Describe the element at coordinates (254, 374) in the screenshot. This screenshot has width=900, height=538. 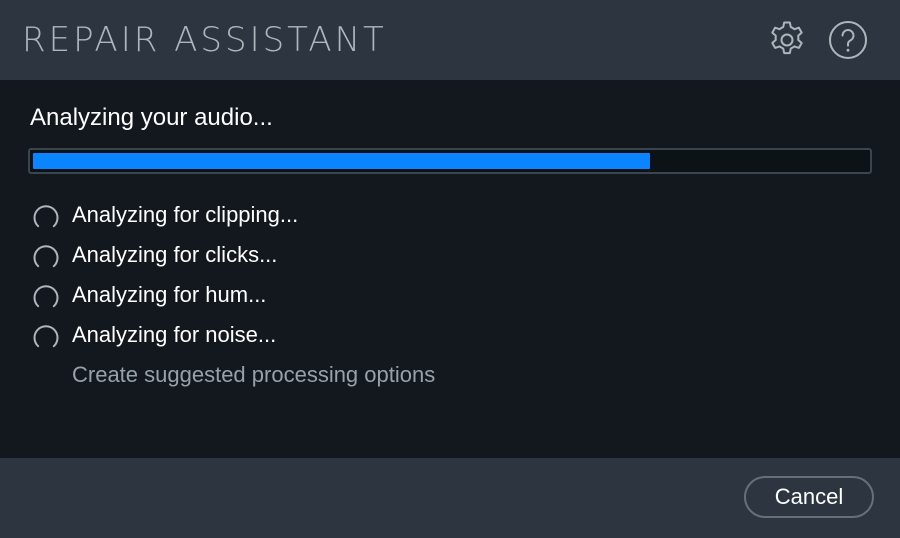
I see `step-label: Create suggested processing options` at that location.